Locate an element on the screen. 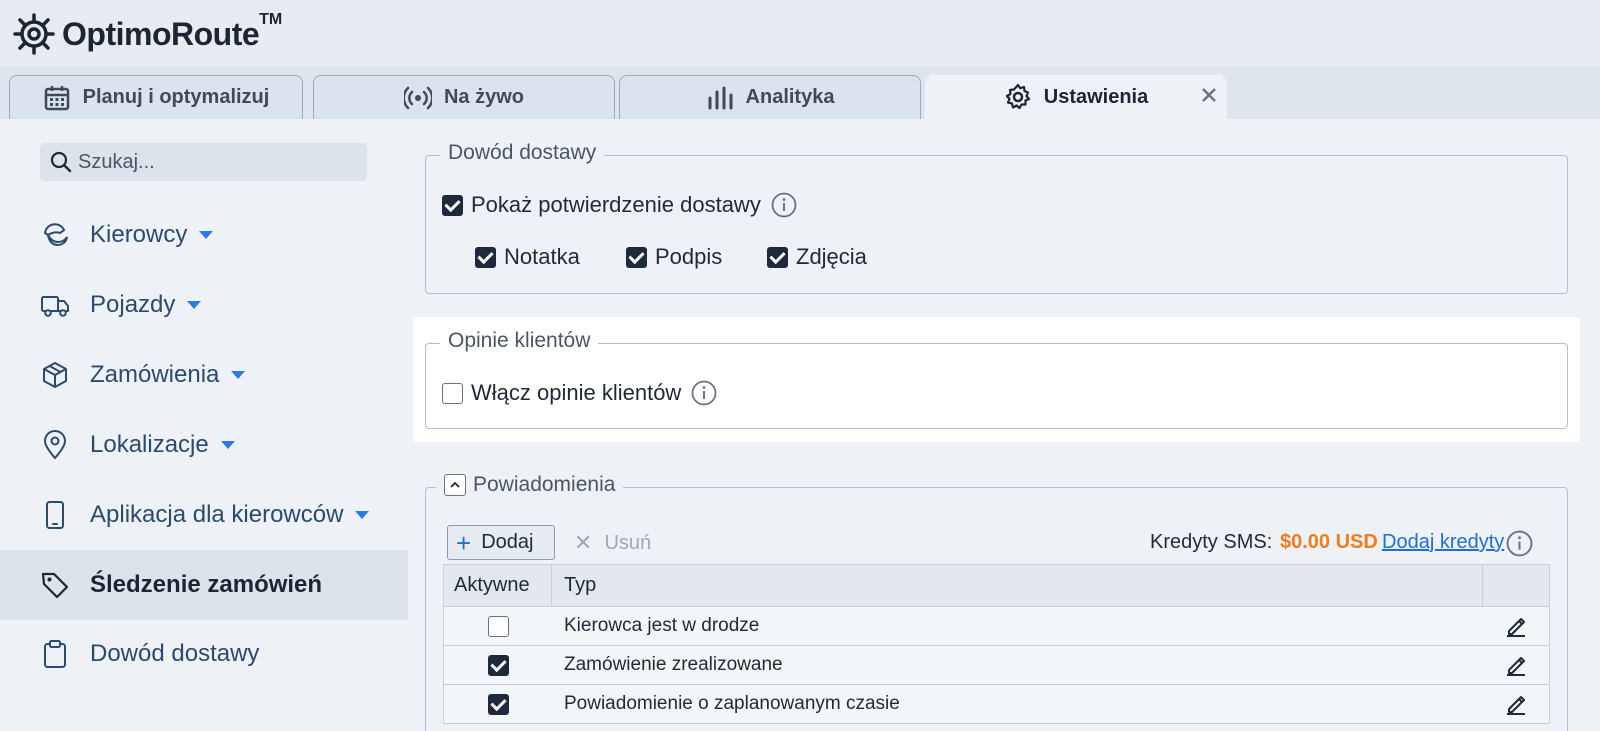  note-checkbox is located at coordinates (485, 257).